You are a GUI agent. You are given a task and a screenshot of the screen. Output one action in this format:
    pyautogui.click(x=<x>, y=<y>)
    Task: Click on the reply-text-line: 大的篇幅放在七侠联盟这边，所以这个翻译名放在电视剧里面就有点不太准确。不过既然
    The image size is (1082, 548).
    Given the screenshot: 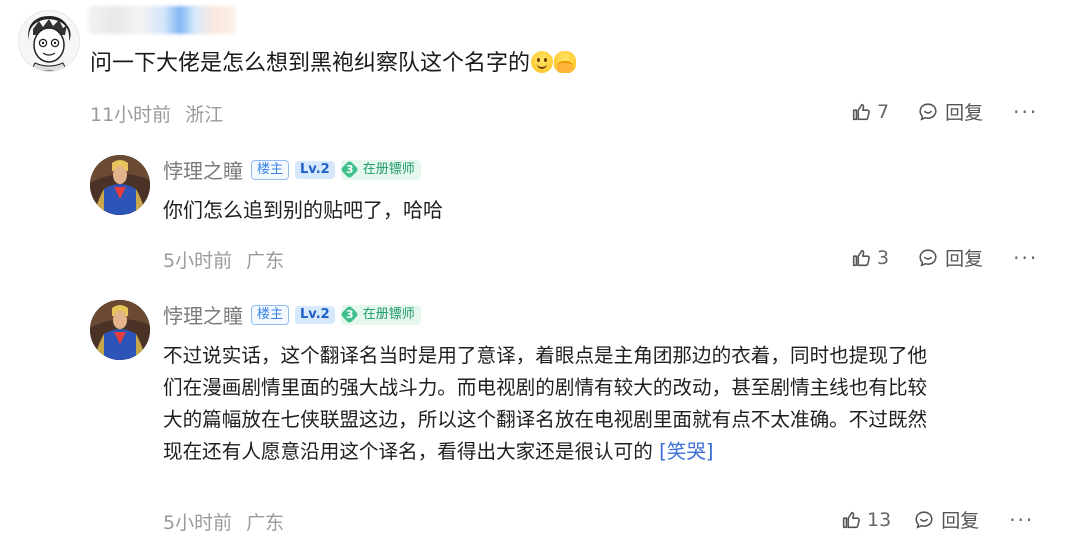 What is the action you would take?
    pyautogui.click(x=545, y=419)
    